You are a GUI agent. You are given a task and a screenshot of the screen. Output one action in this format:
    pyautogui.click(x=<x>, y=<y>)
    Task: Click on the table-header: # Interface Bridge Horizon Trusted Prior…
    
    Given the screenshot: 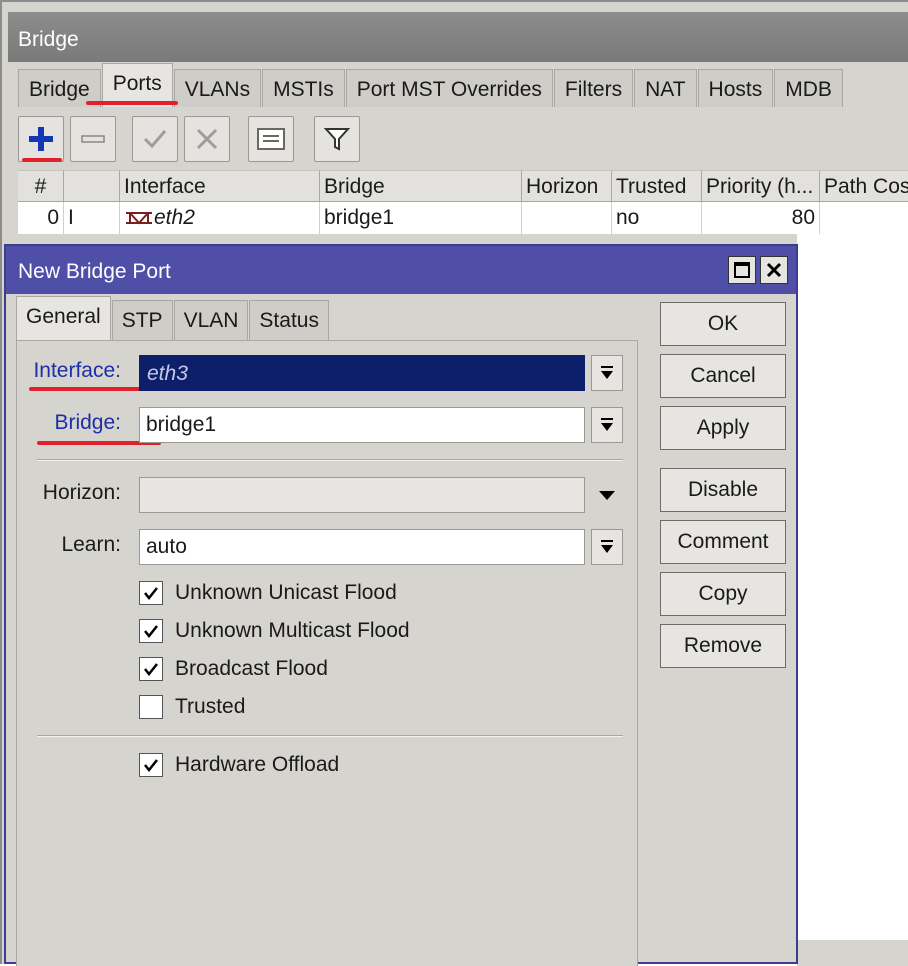 What is the action you would take?
    pyautogui.click(x=463, y=186)
    